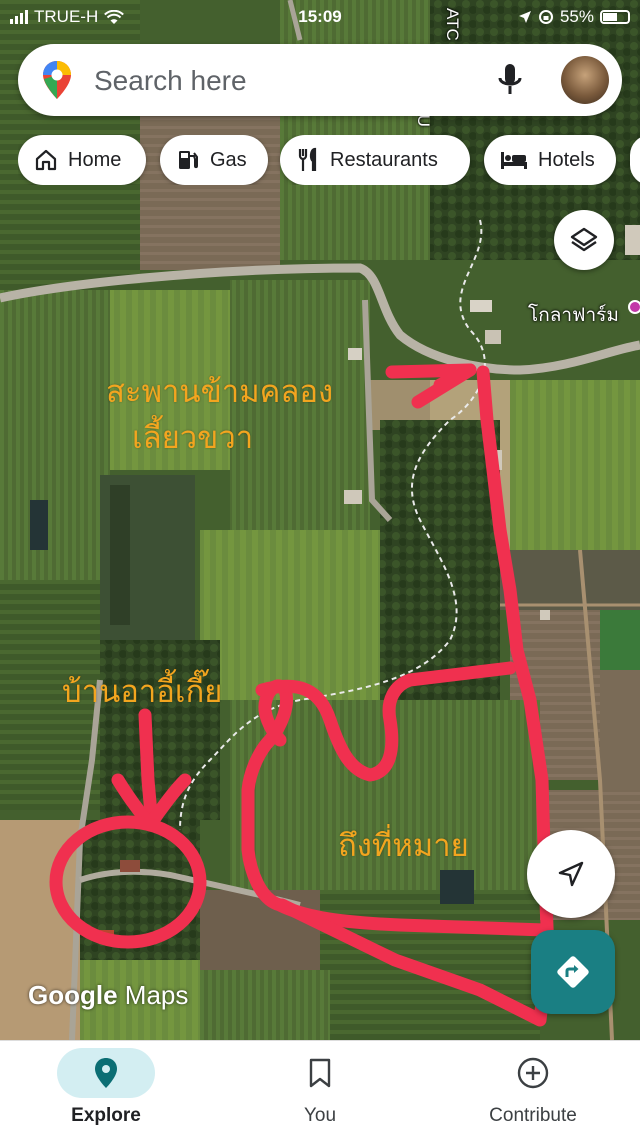  Describe the element at coordinates (193, 437) in the screenshot. I see `annotation-bridge-line2: เลี้ยวขวา` at that location.